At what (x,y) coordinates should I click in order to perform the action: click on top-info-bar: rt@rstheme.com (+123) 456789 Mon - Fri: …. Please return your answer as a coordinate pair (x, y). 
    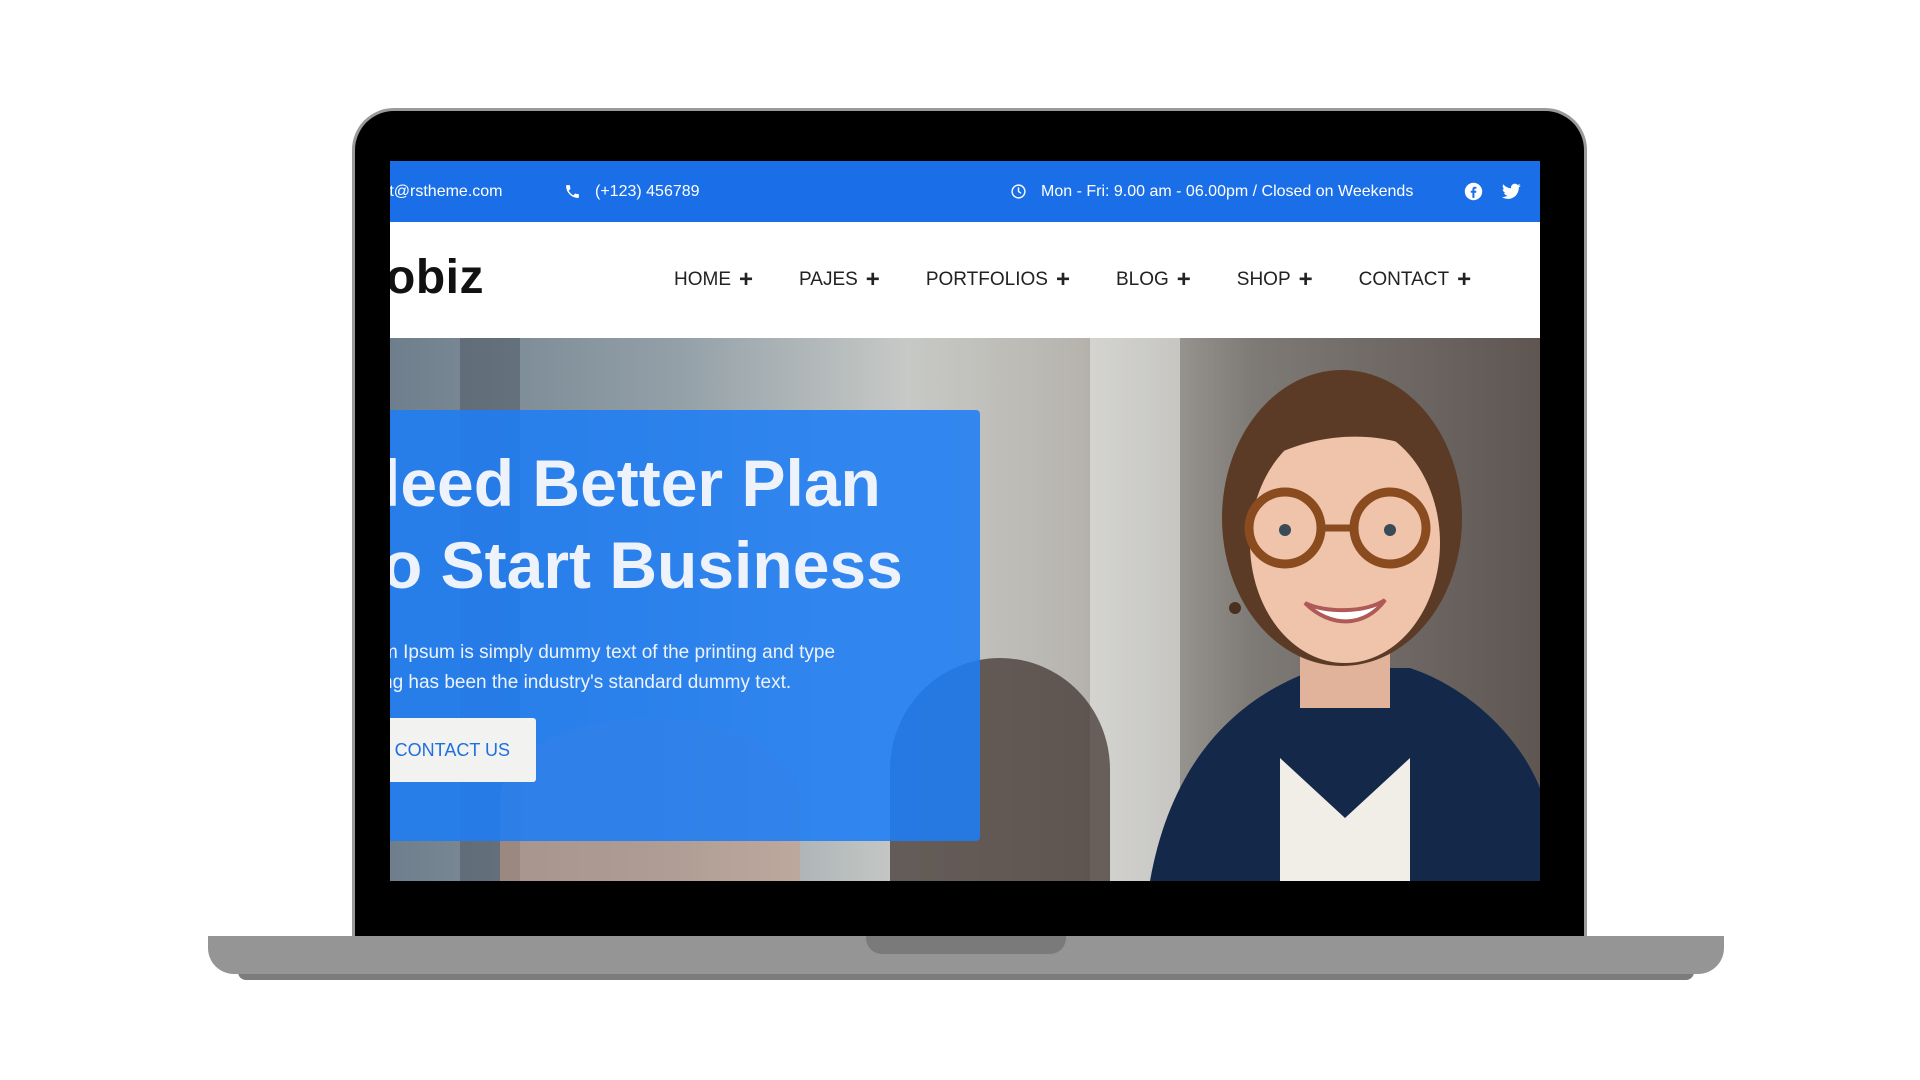
    Looking at the image, I should click on (965, 191).